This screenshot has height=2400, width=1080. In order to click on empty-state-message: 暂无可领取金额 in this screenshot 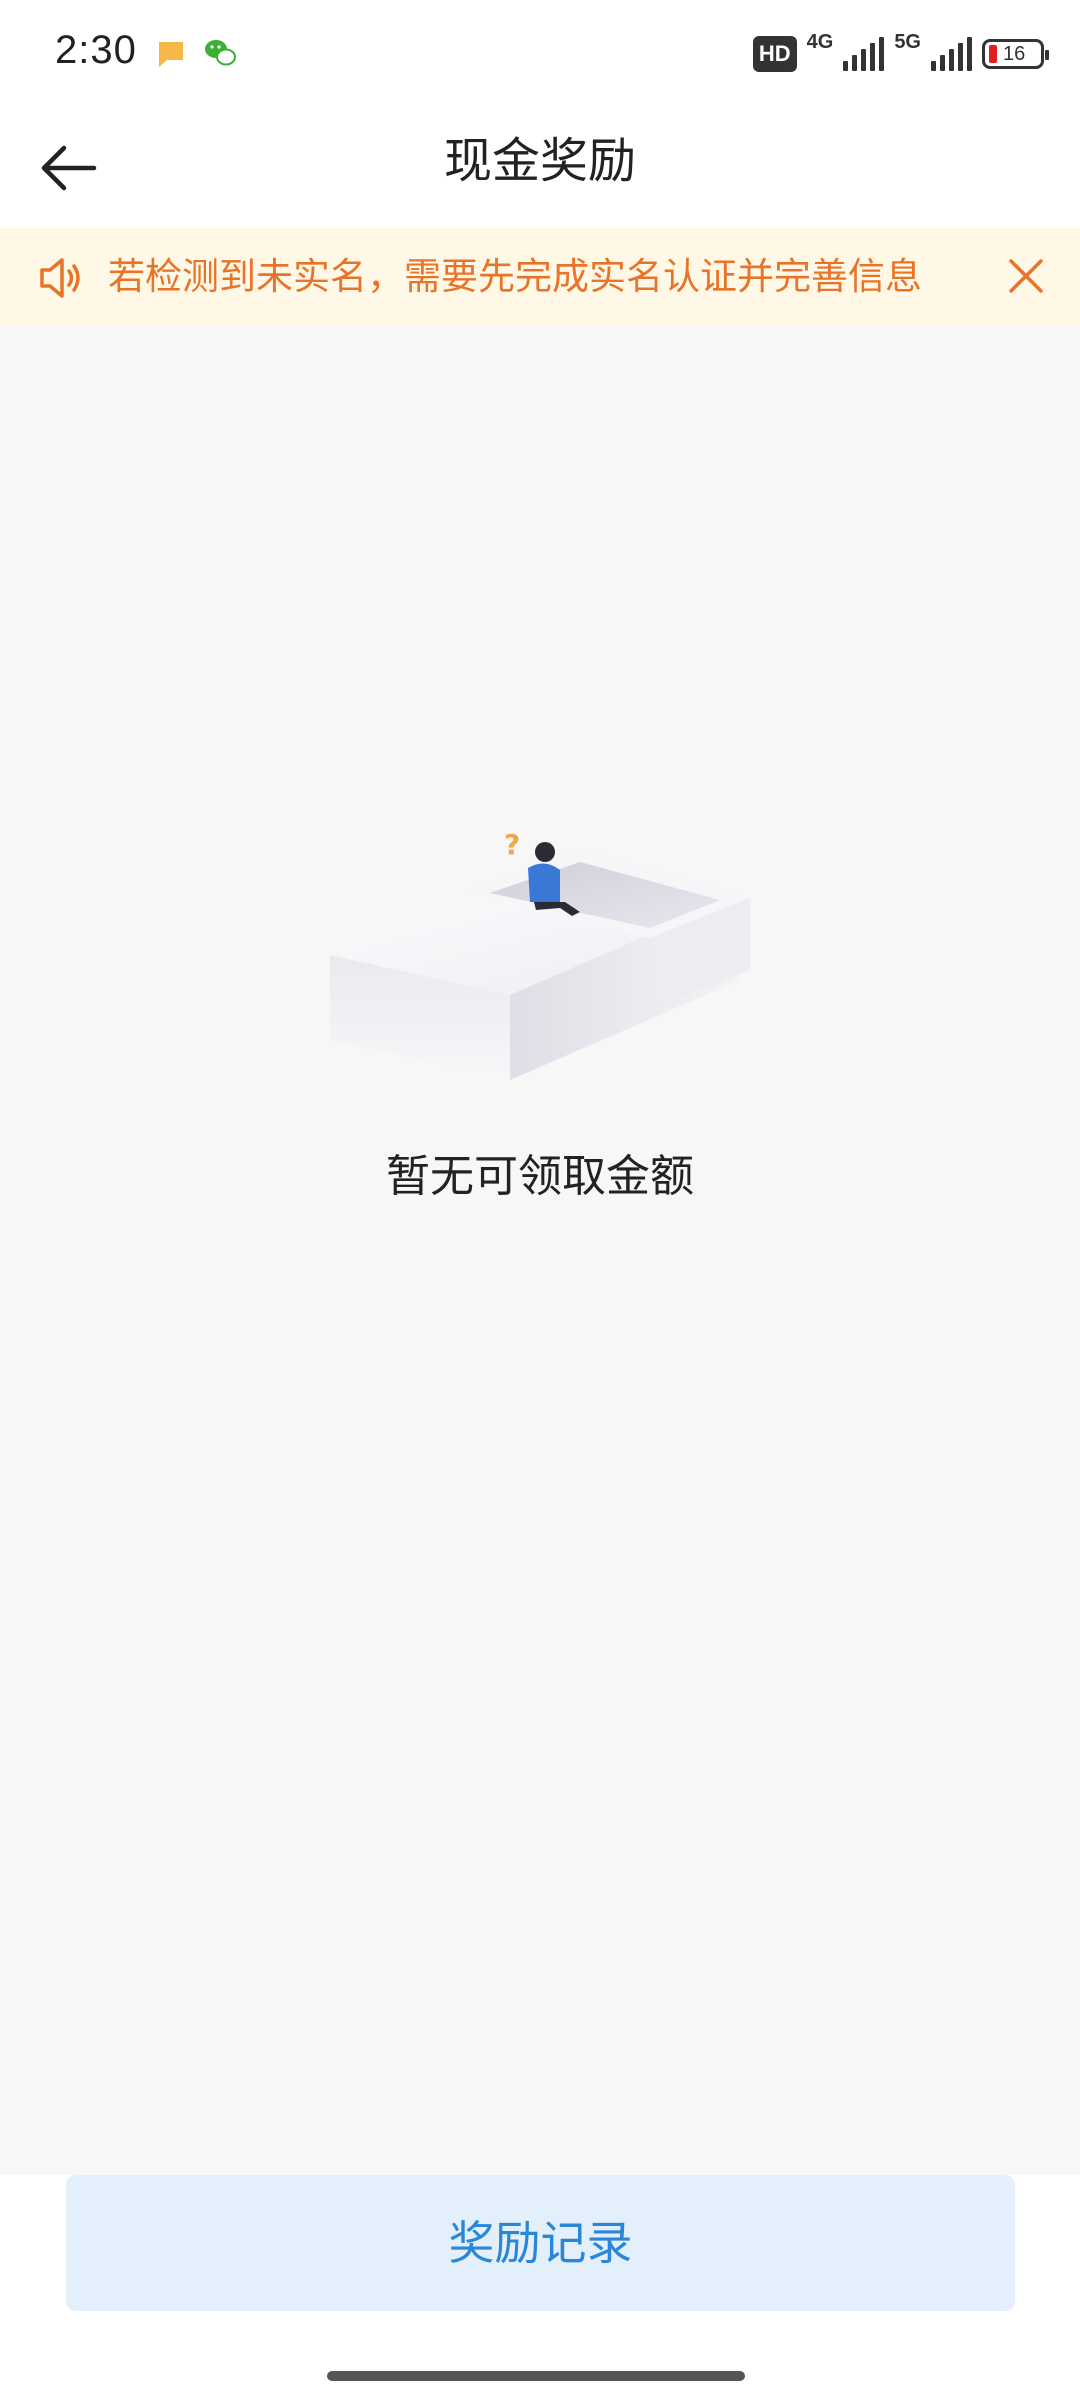, I will do `click(540, 1176)`.